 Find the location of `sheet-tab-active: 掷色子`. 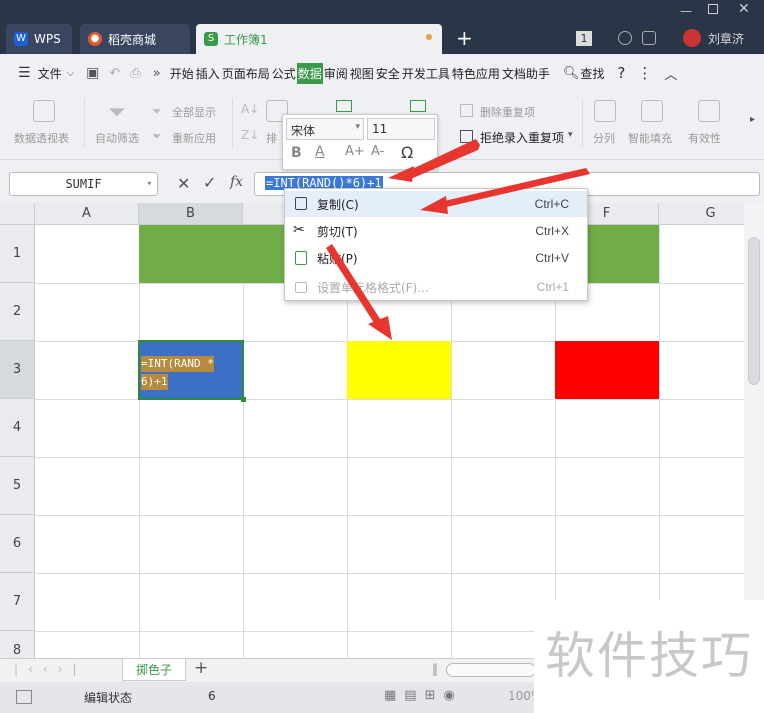

sheet-tab-active: 掷色子 is located at coordinates (154, 670).